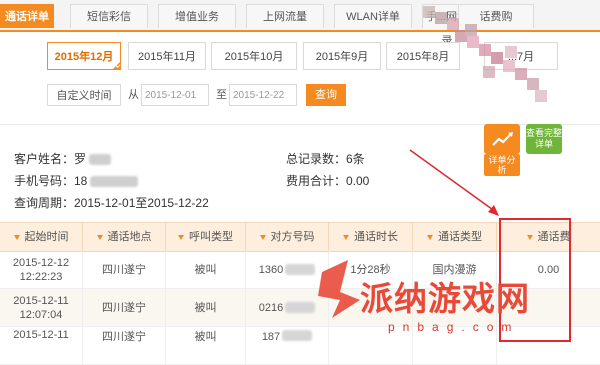 The width and height of the screenshot is (600, 365). What do you see at coordinates (445, 298) in the screenshot?
I see `watermark-text: 派纳游戏网` at bounding box center [445, 298].